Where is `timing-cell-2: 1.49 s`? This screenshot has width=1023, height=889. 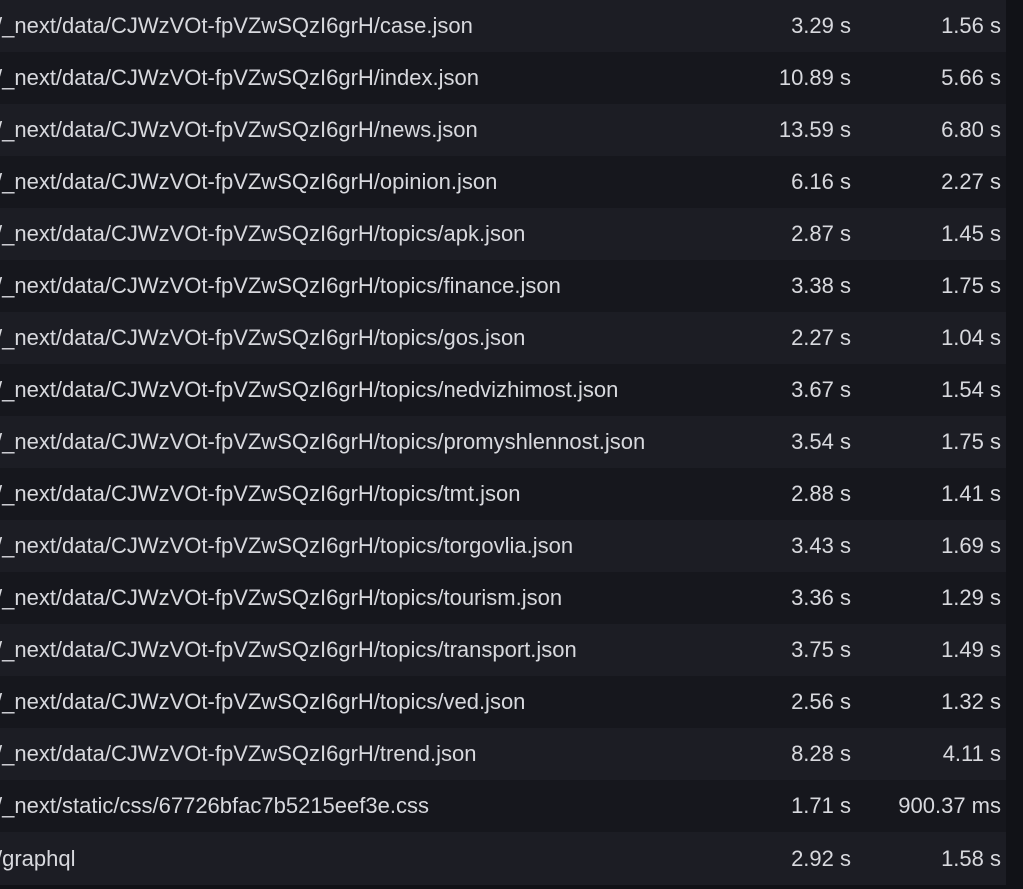
timing-cell-2: 1.49 s is located at coordinates (971, 649).